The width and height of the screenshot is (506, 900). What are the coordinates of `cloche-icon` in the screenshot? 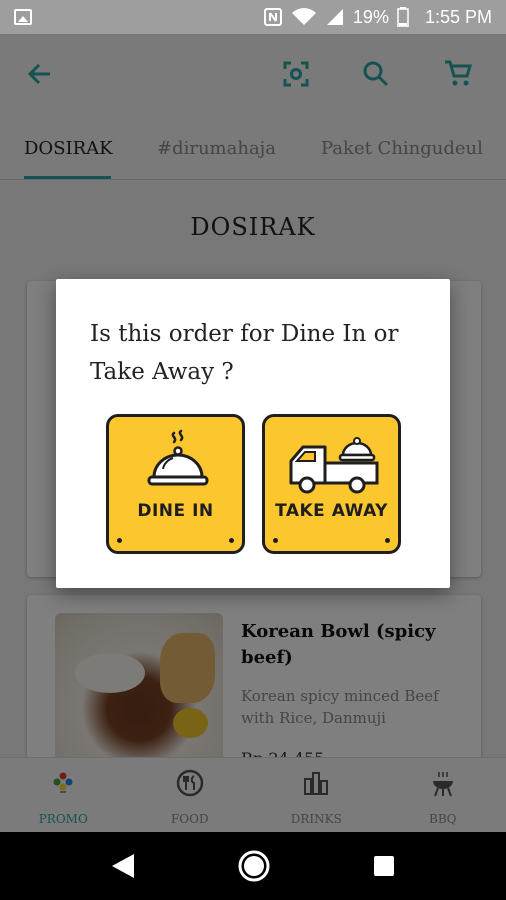 It's located at (178, 457).